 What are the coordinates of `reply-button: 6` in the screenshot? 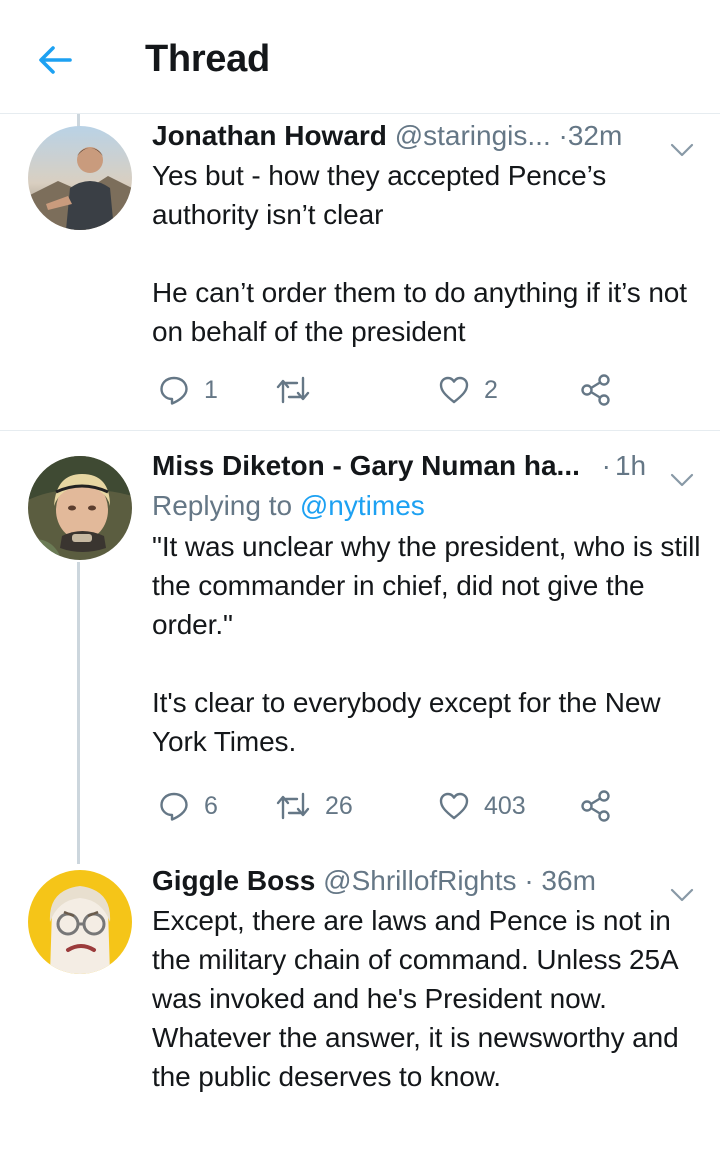 It's located at (188, 806).